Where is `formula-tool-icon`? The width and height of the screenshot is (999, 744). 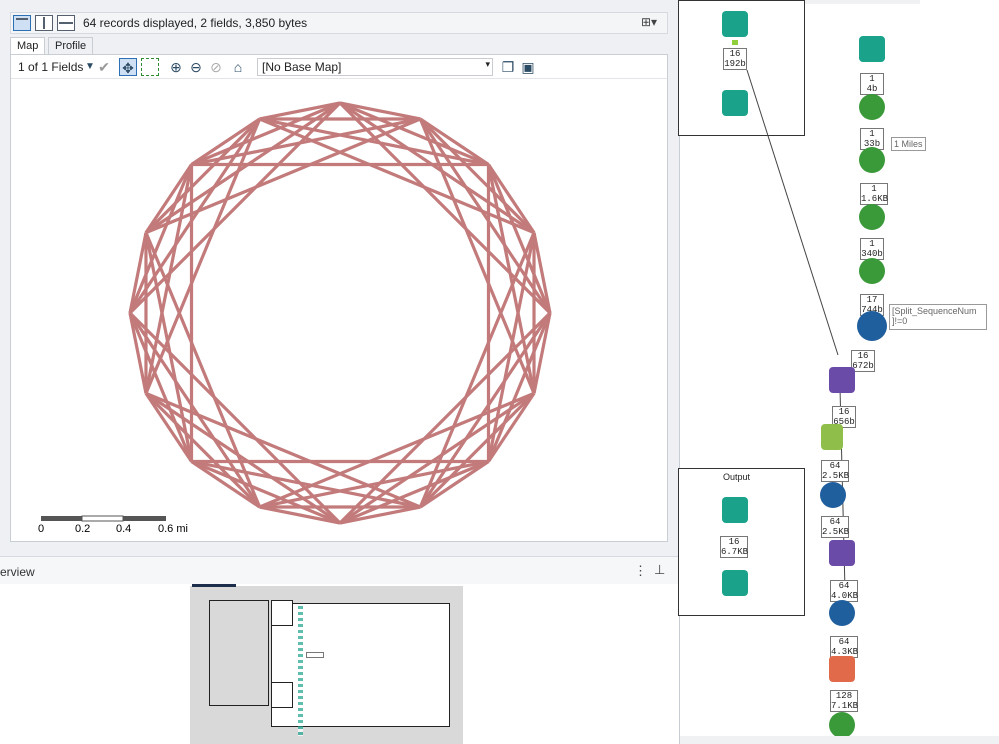 formula-tool-icon is located at coordinates (832, 437).